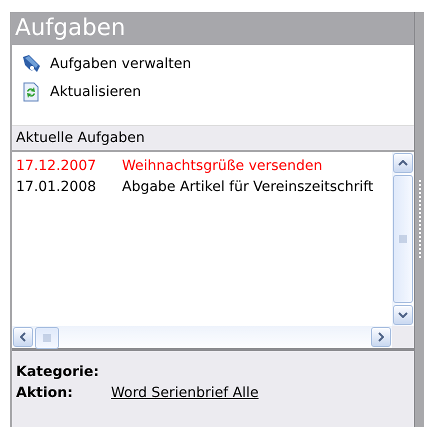 Image resolution: width=424 pixels, height=427 pixels. What do you see at coordinates (213, 138) in the screenshot?
I see `list-header: Aktuelle Aufgaben` at bounding box center [213, 138].